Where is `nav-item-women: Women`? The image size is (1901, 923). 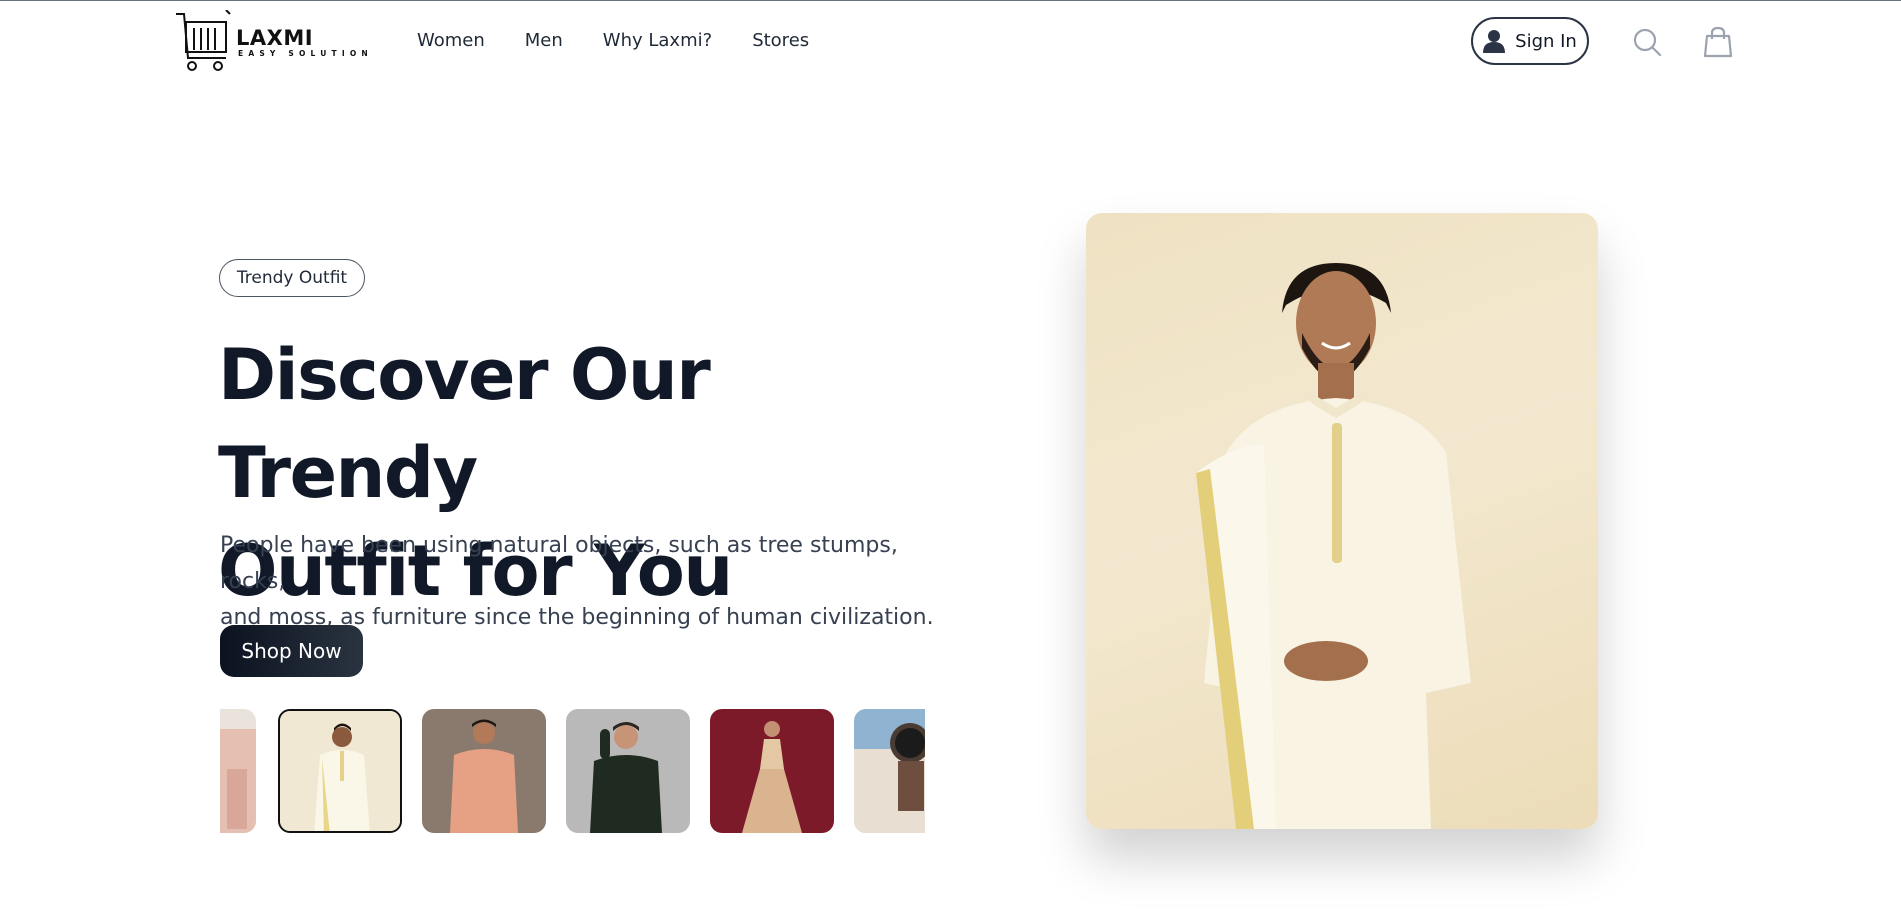
nav-item-women: Women is located at coordinates (451, 40).